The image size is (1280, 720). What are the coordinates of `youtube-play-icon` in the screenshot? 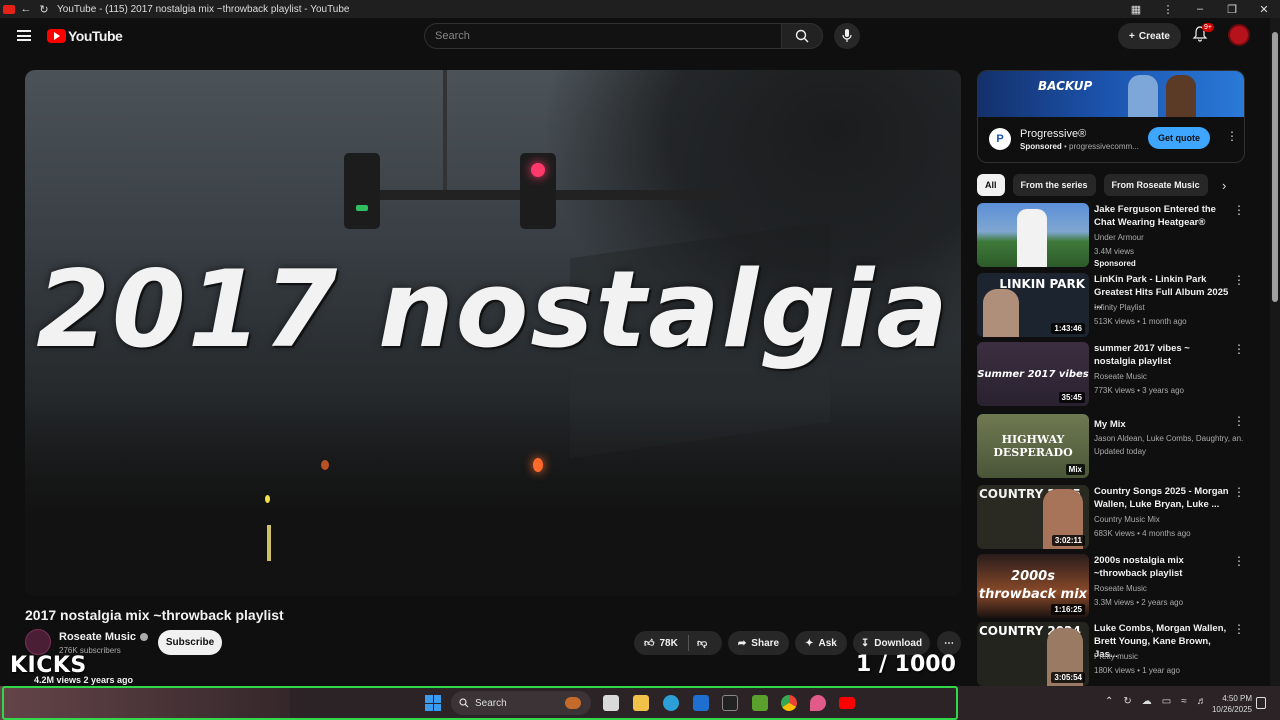 It's located at (56, 36).